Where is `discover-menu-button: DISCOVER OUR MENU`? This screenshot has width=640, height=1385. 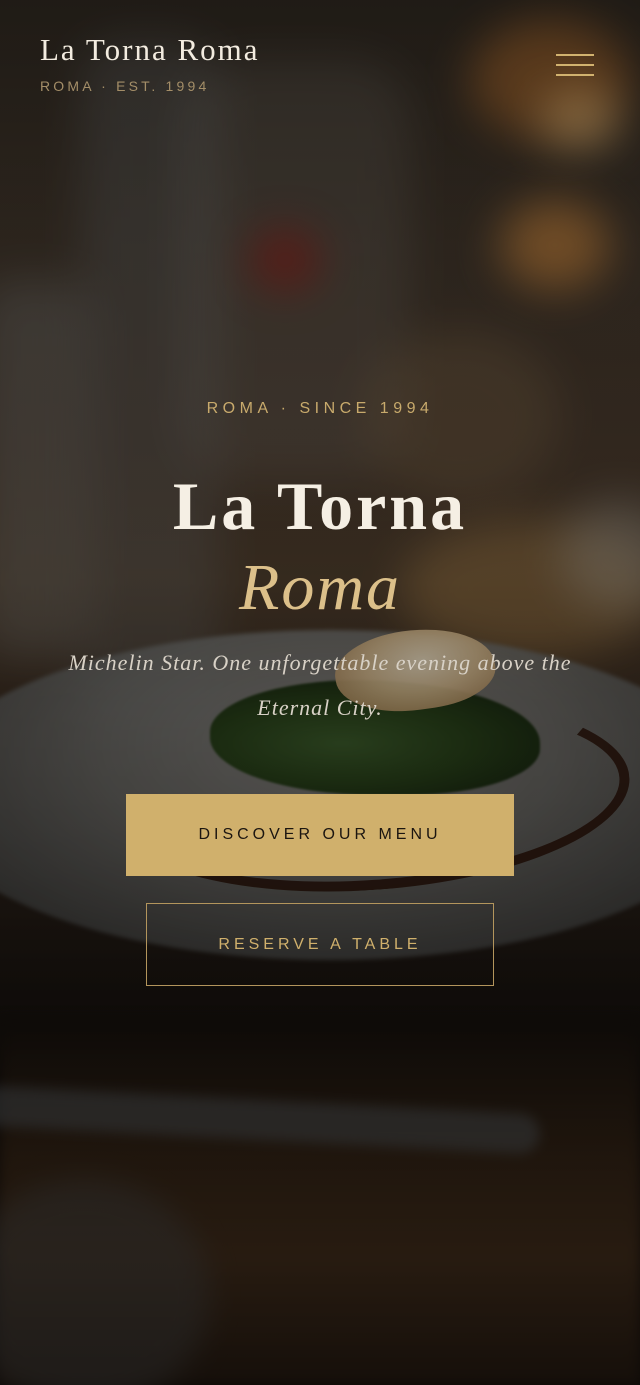
discover-menu-button: DISCOVER OUR MENU is located at coordinates (320, 835).